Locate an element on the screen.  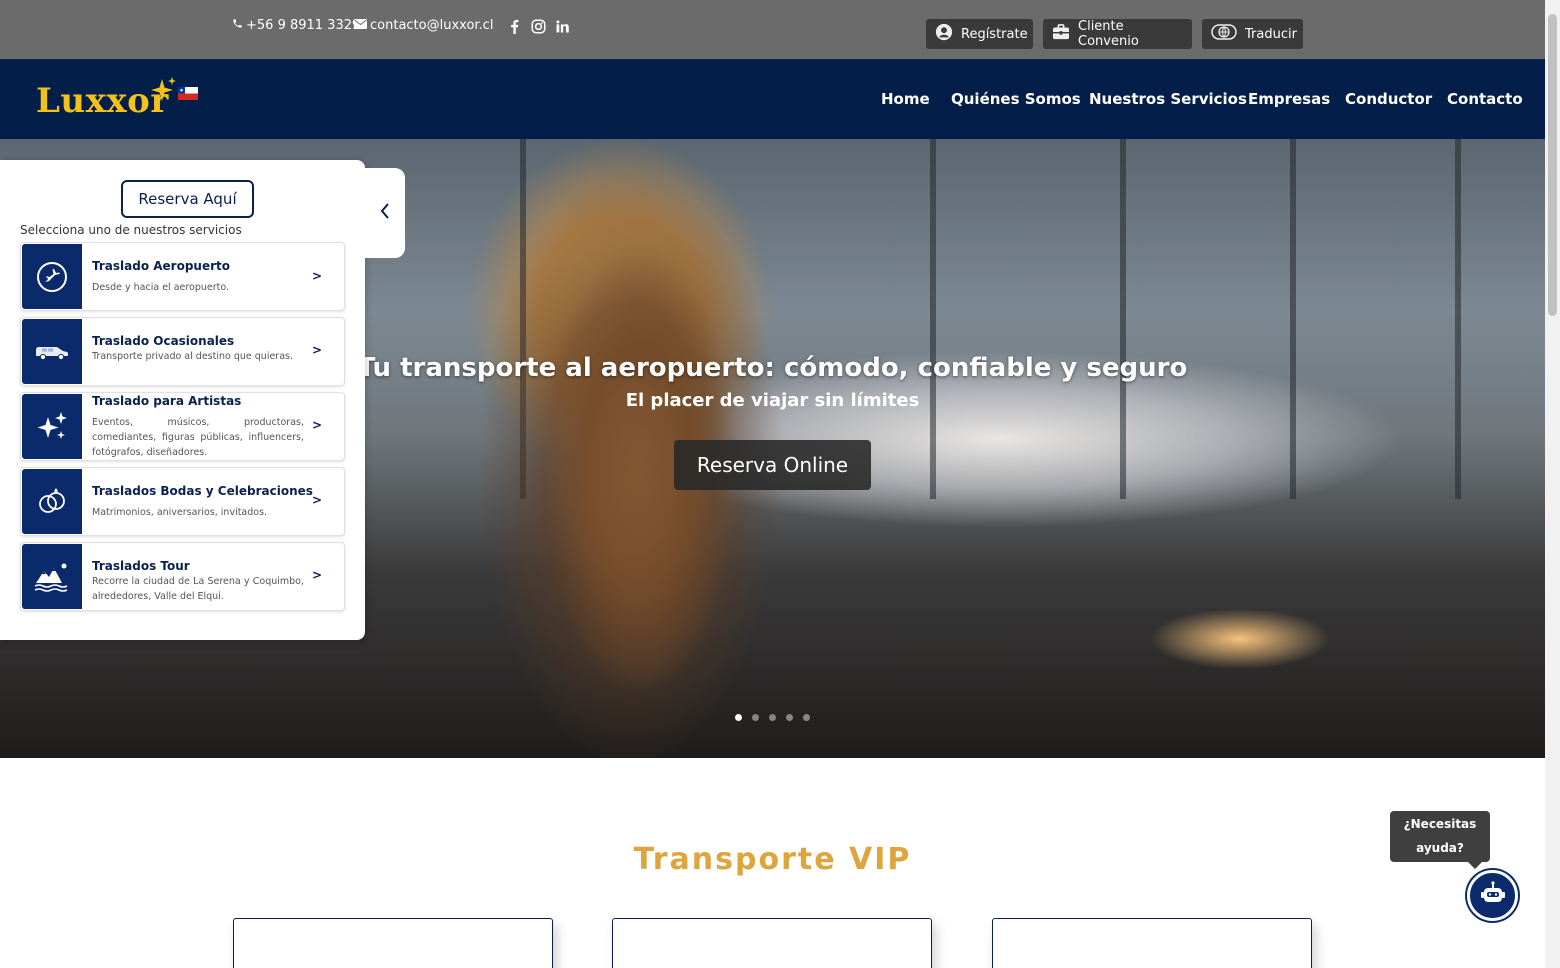
landscape-icon is located at coordinates (52, 576).